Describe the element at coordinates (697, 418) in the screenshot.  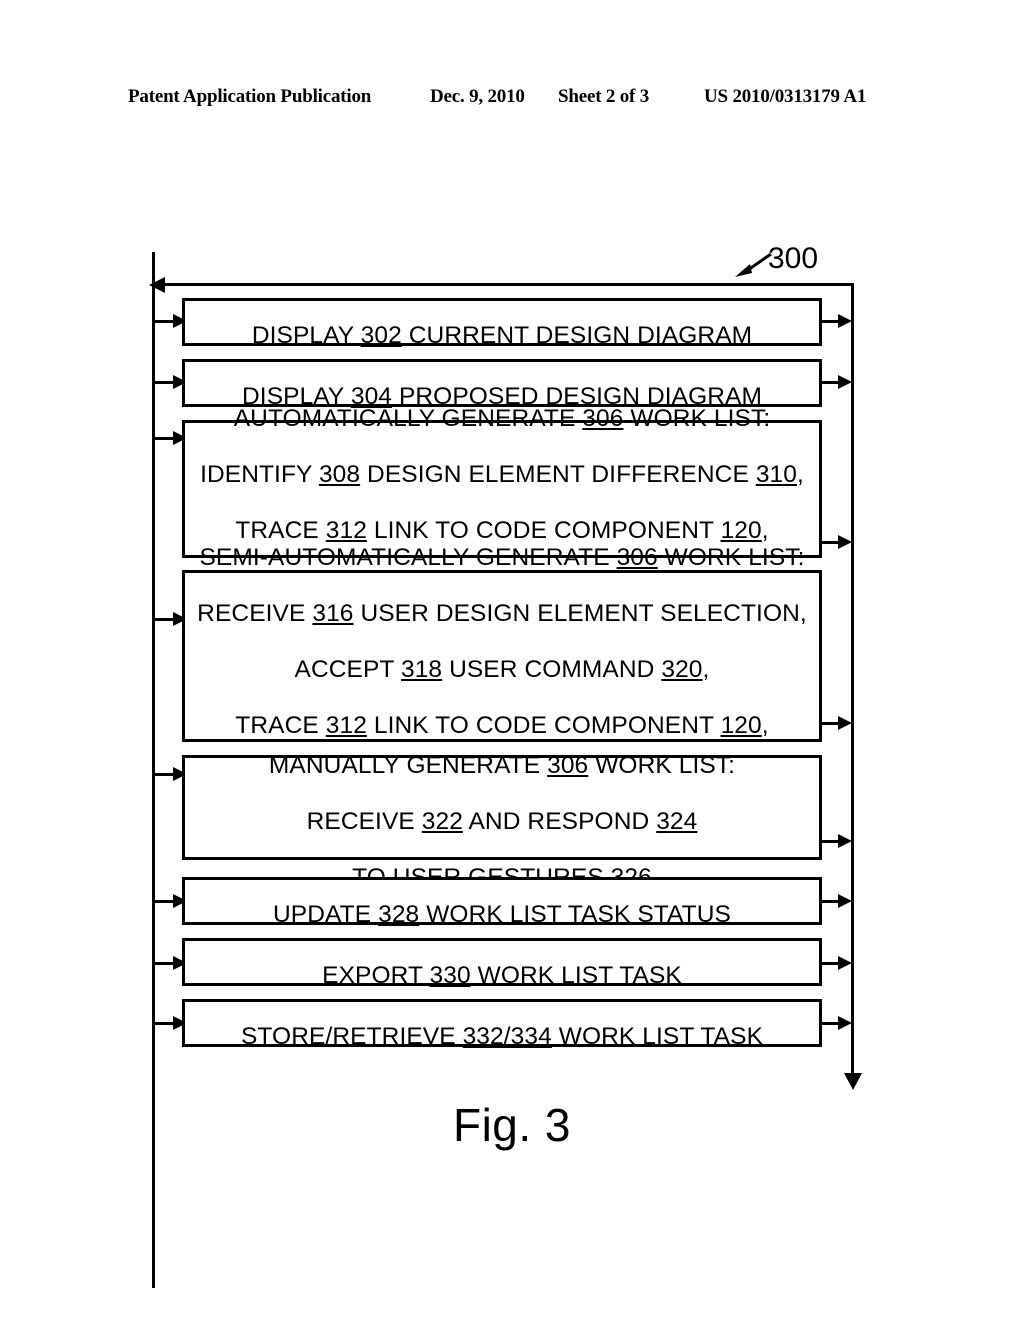
I see `text-post-3a: WORK LIST:` at that location.